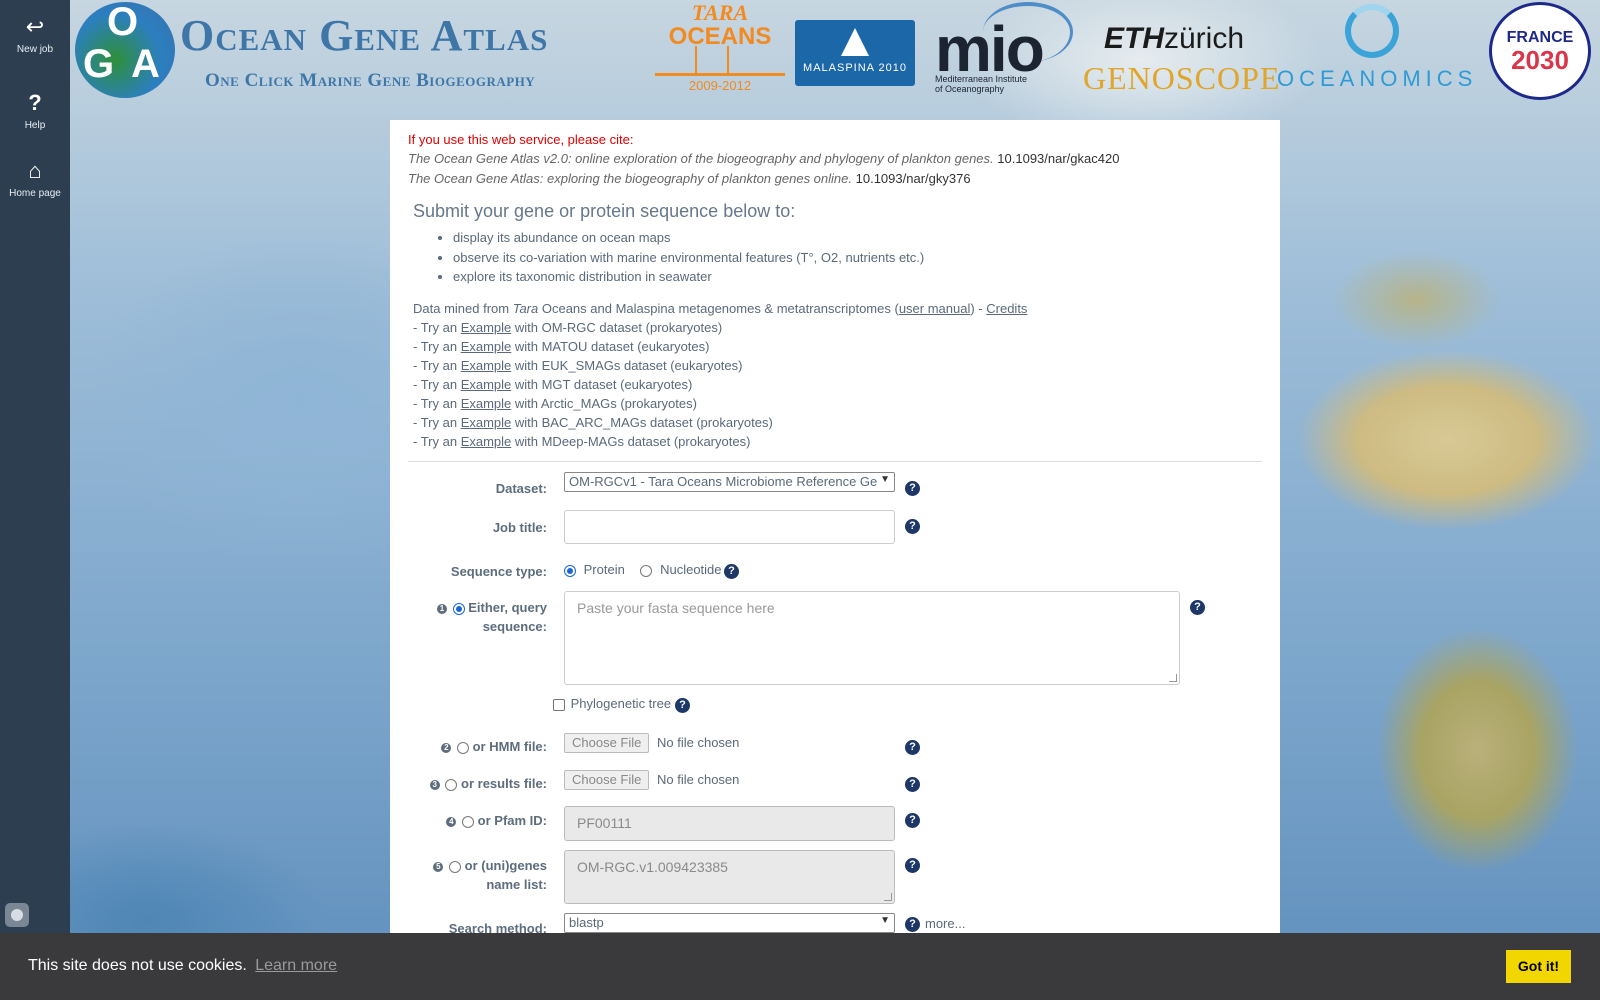 Image resolution: width=1600 pixels, height=1000 pixels. I want to click on hmm-choose-file-button: Choose File, so click(607, 743).